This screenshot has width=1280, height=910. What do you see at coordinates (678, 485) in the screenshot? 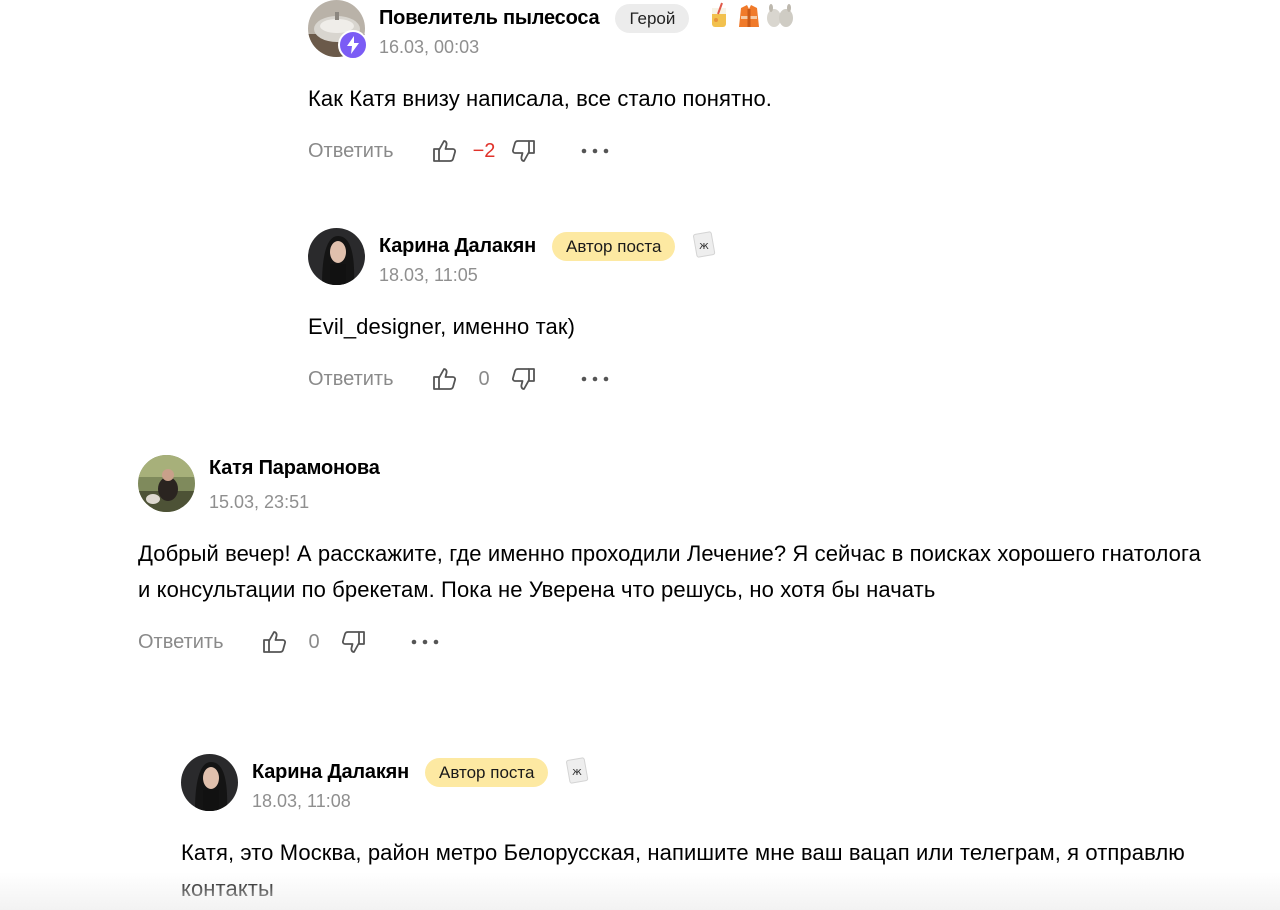
I see `comment-header: Катя Парамонова 15.03, 23:51` at bounding box center [678, 485].